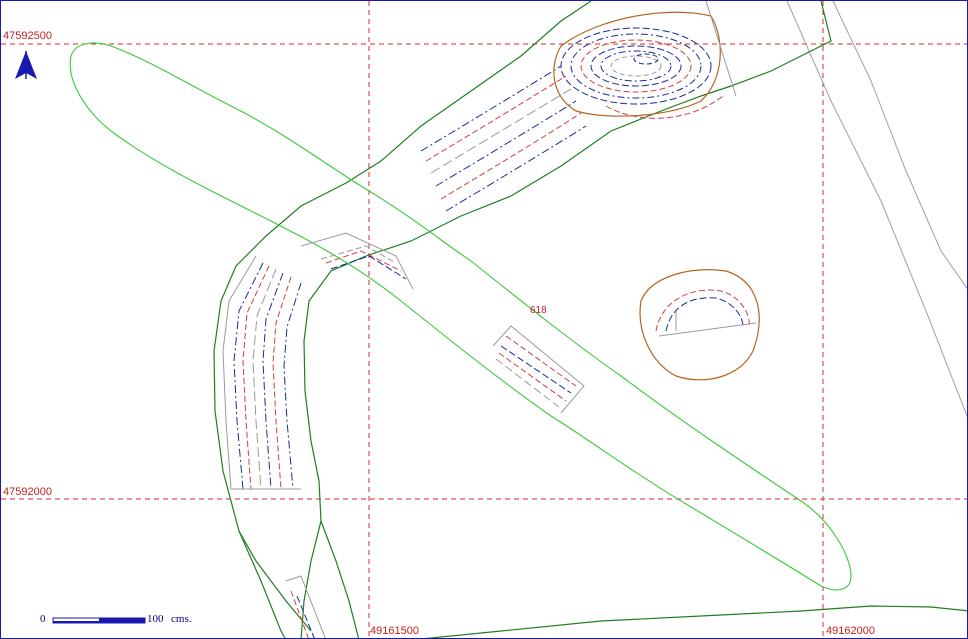 The height and width of the screenshot is (639, 968). Describe the element at coordinates (26, 65) in the screenshot. I see `north-arrow-icon` at that location.